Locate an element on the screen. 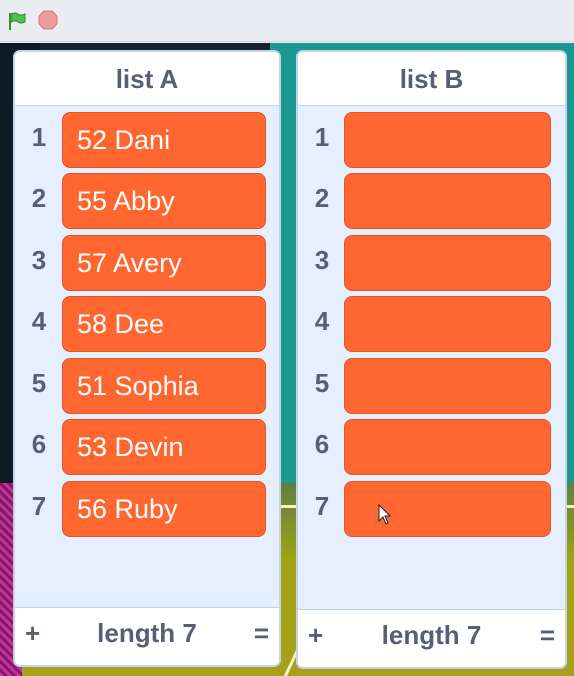  list-item: 1 is located at coordinates (431, 140).